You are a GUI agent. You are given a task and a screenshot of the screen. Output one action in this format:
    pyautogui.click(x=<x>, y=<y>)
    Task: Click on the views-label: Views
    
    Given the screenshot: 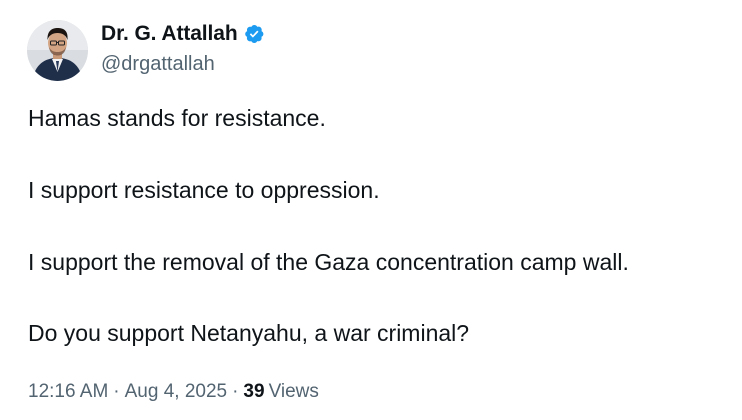 What is the action you would take?
    pyautogui.click(x=294, y=392)
    